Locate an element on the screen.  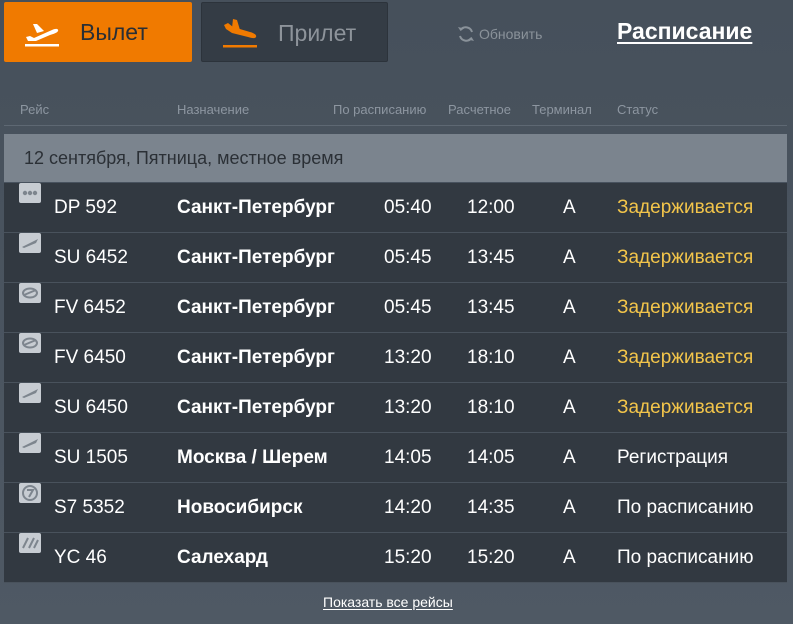
column-header-destination: Назначение is located at coordinates (213, 109).